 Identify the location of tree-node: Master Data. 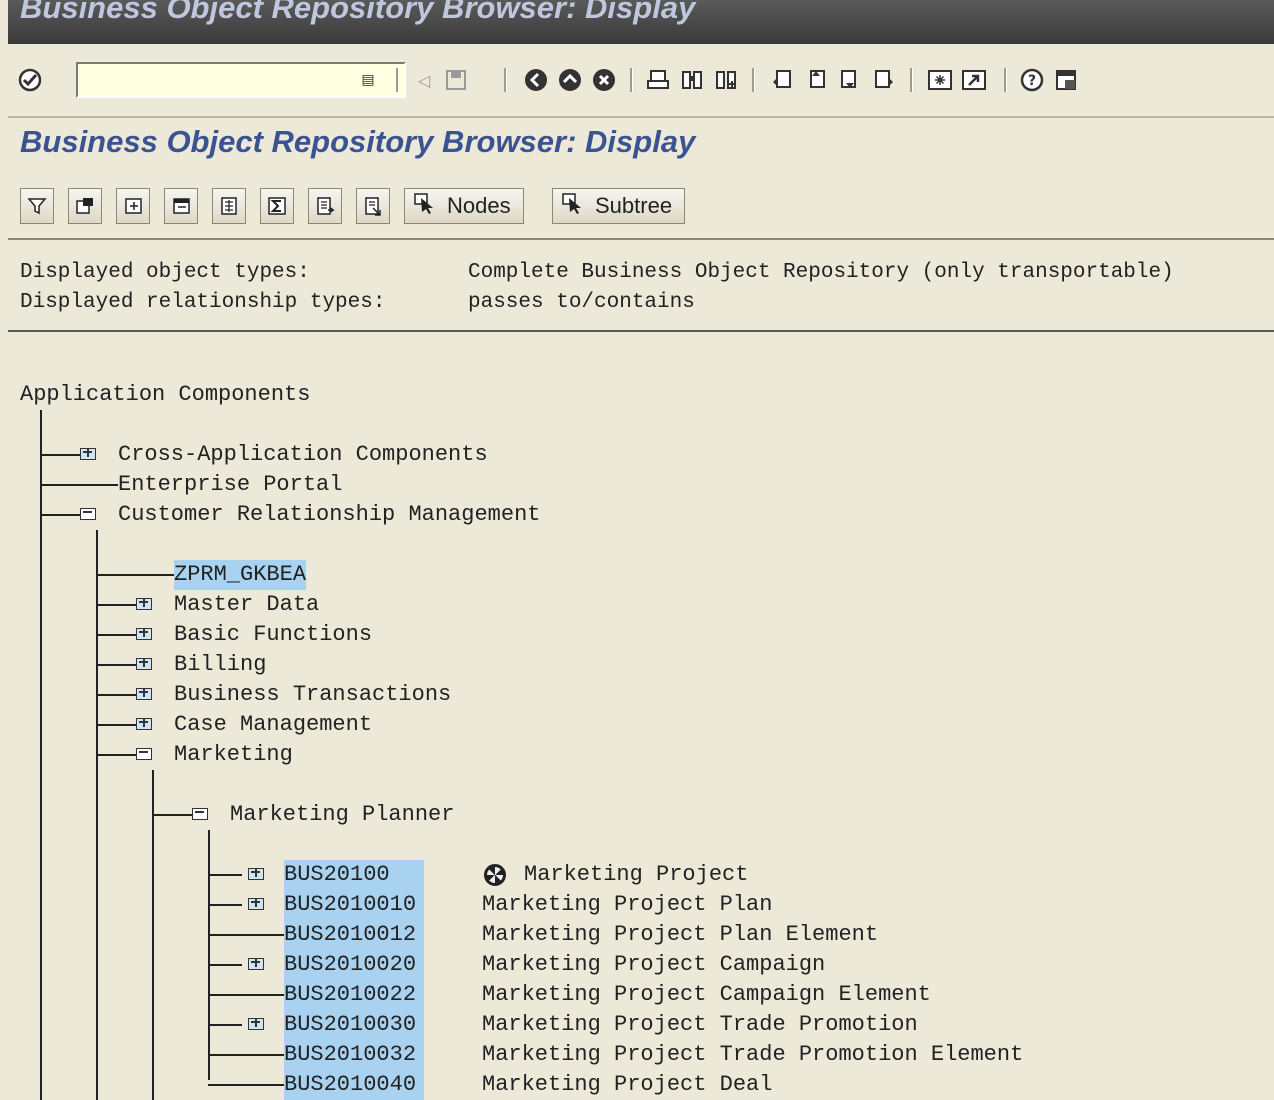
(246, 605).